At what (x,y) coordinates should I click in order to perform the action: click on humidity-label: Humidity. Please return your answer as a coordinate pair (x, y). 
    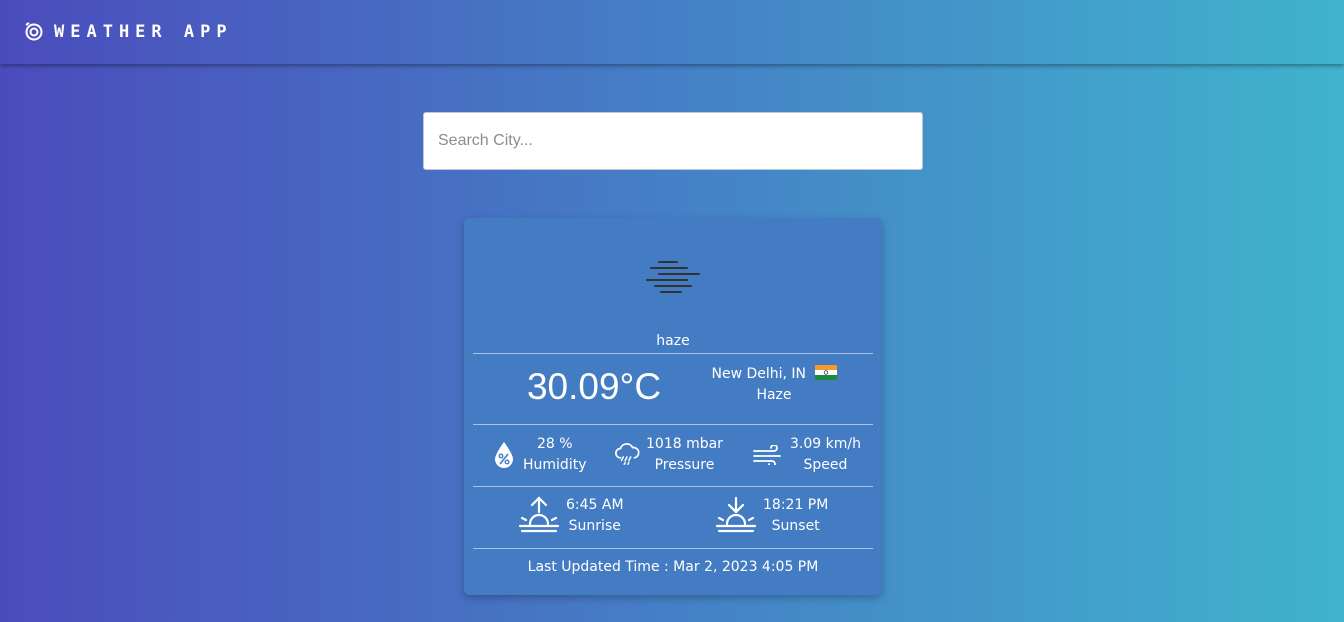
    Looking at the image, I should click on (555, 465).